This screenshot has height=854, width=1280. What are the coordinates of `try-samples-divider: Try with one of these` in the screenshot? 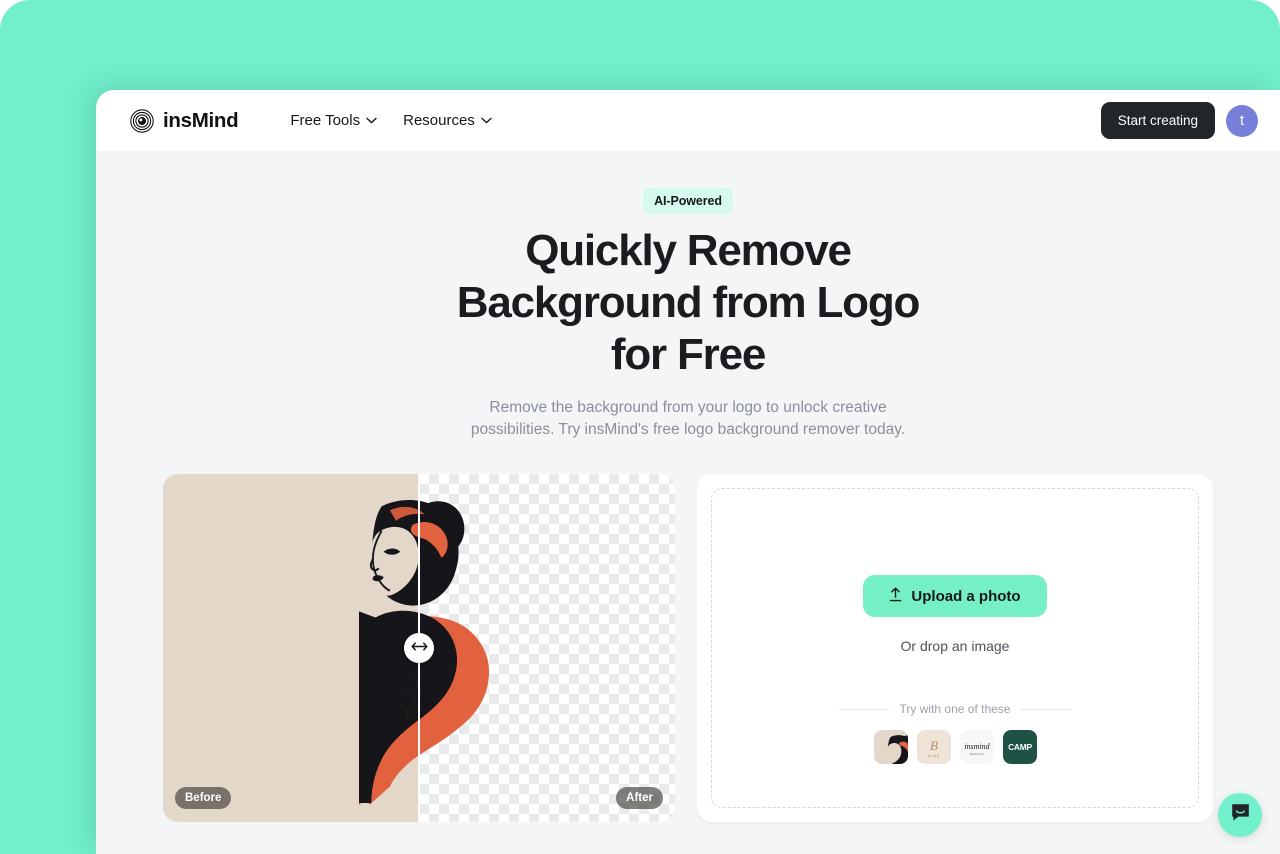 It's located at (955, 709).